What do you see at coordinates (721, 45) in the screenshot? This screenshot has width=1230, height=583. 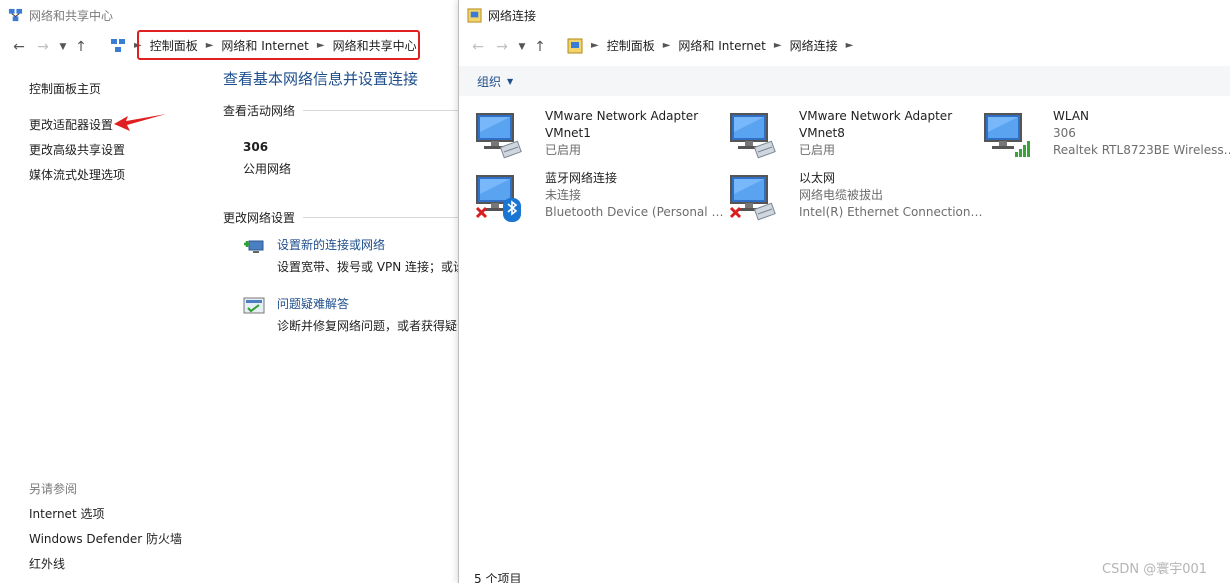 I see `breadcrumb-item: 网络和 Internet` at bounding box center [721, 45].